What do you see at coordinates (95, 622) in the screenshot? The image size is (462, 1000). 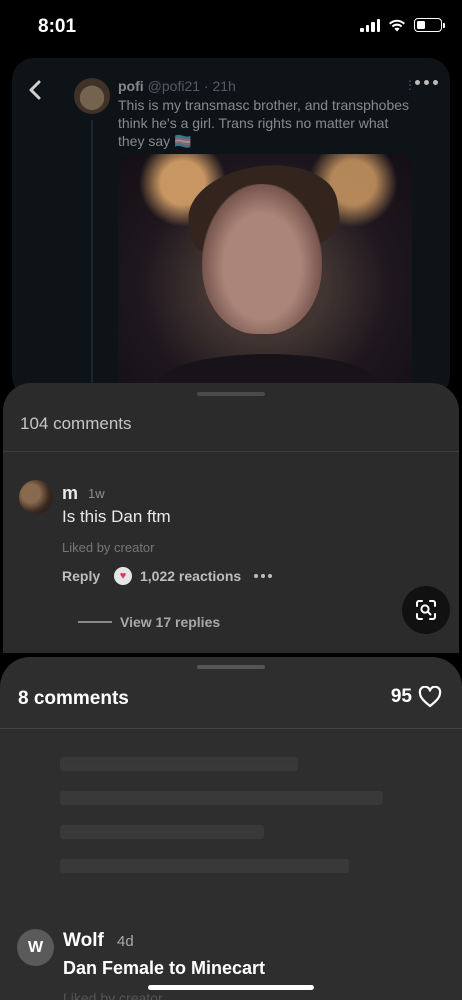 I see `replies-connector-line` at bounding box center [95, 622].